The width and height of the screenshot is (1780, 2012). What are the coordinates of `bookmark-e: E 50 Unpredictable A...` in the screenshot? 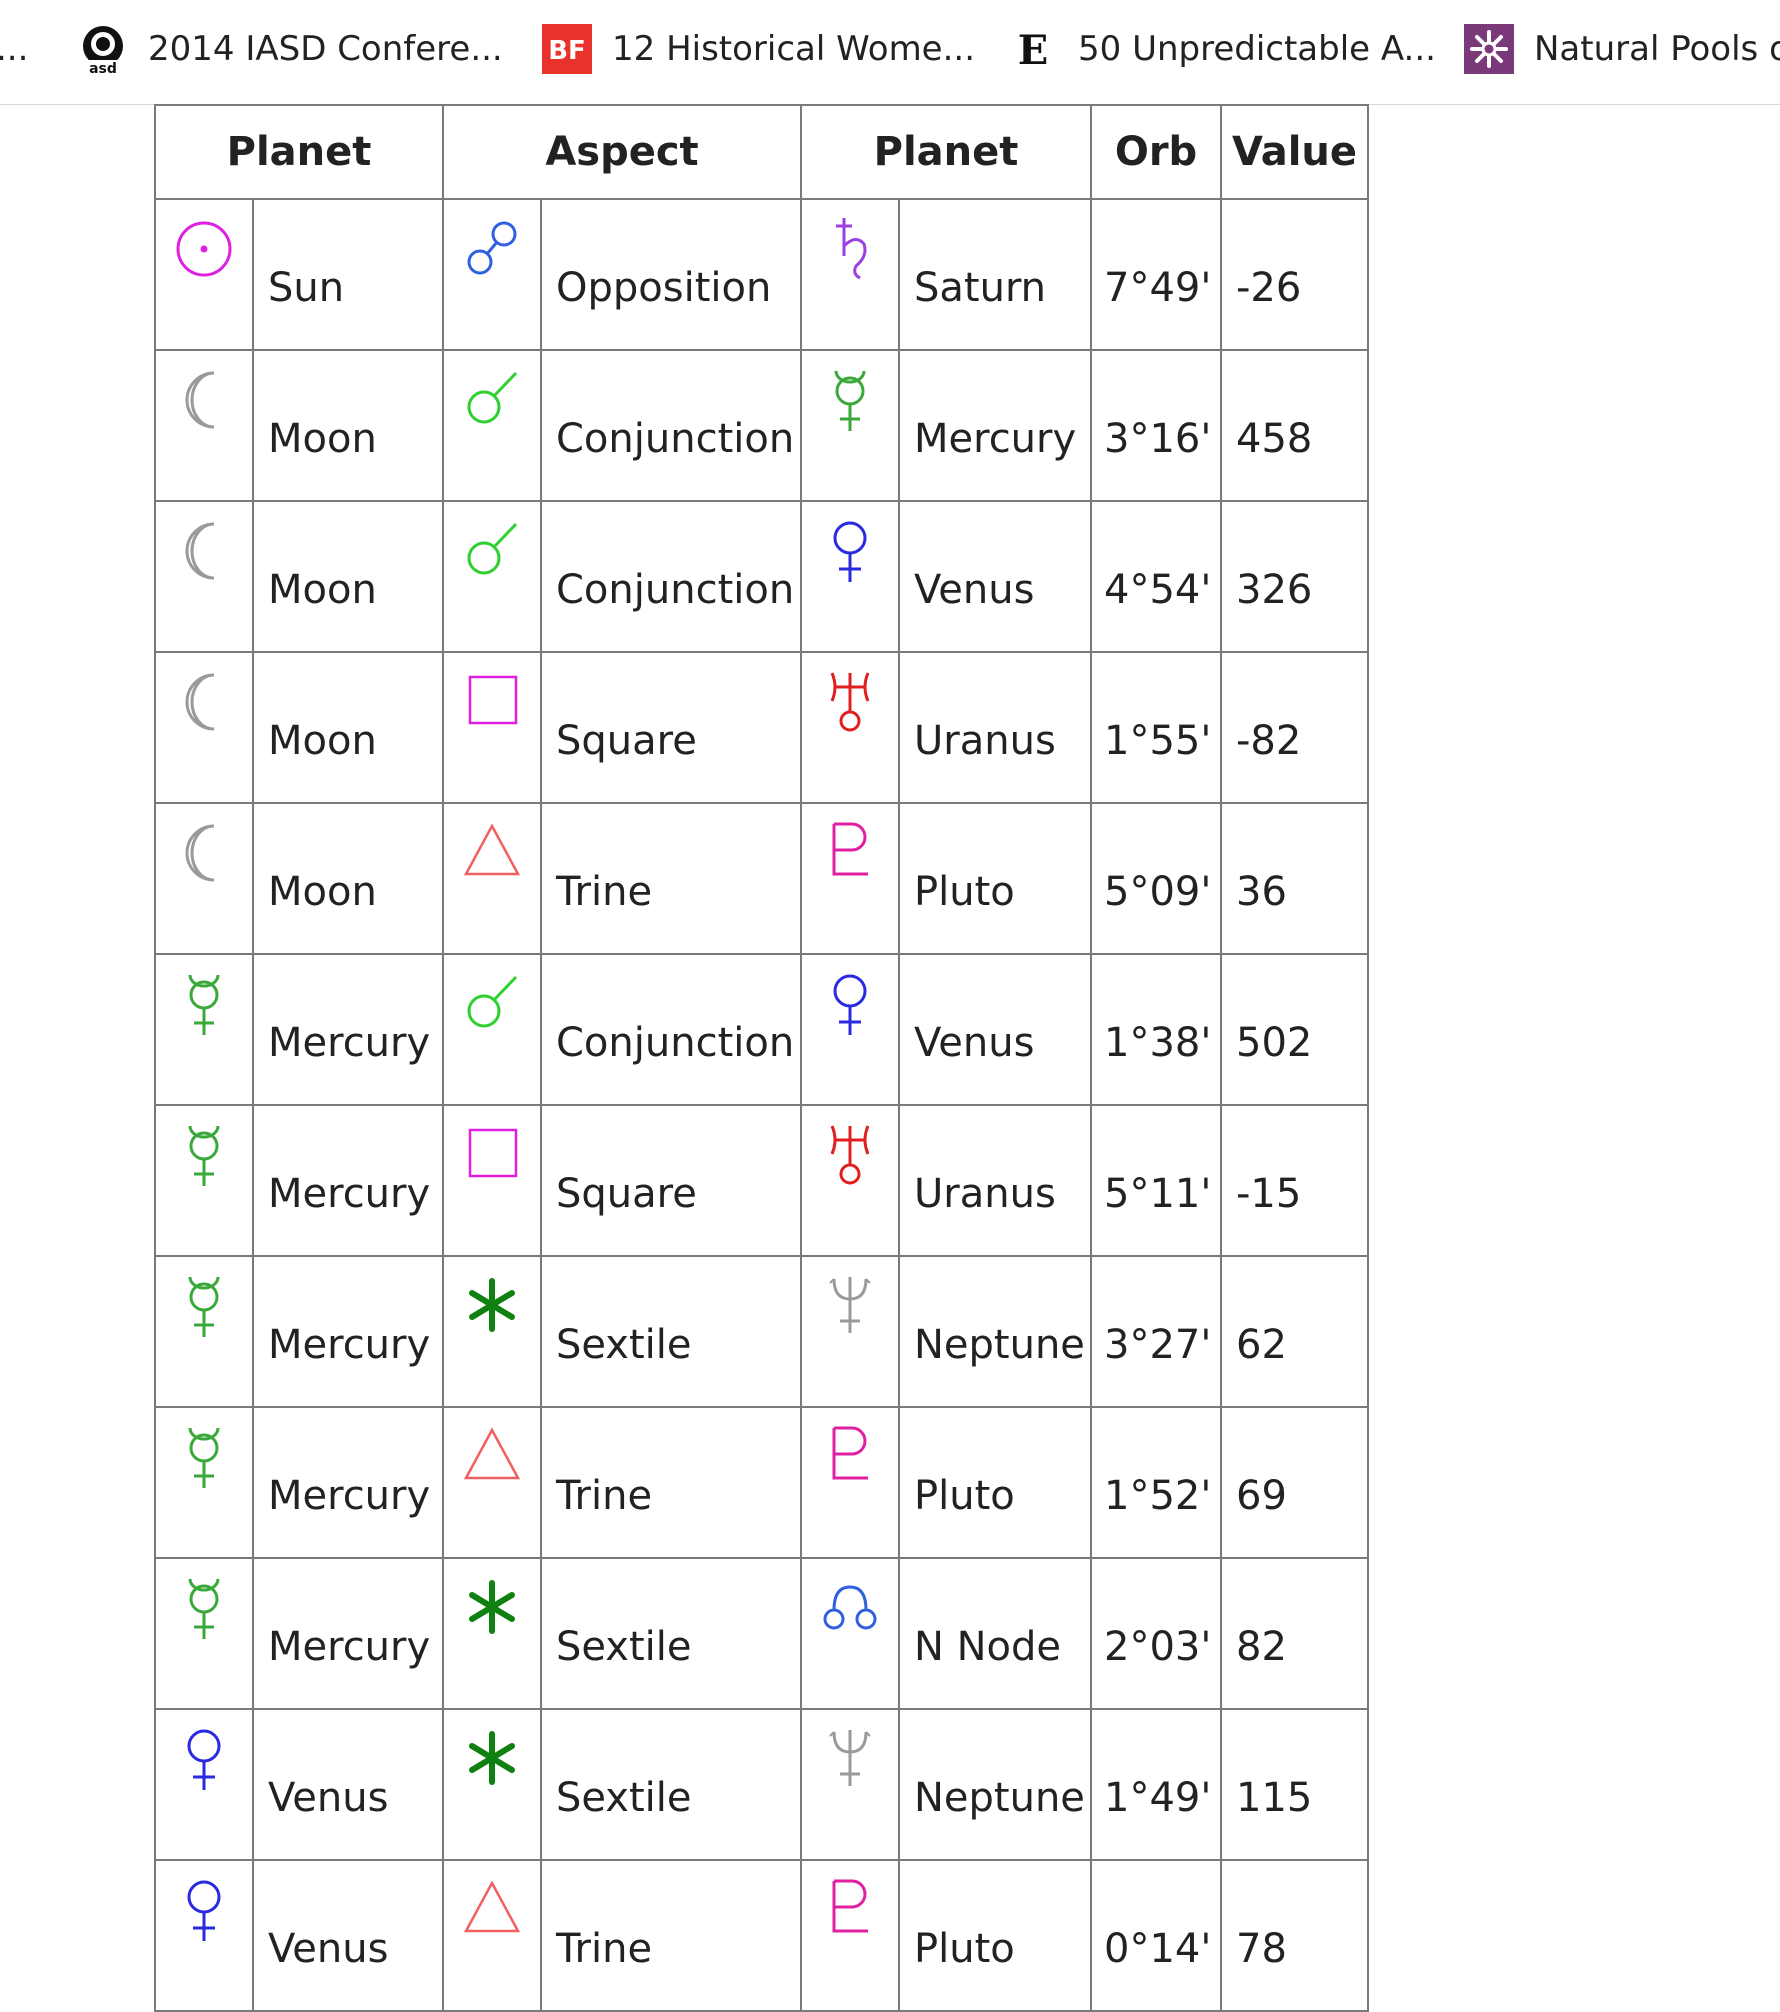 It's located at (1222, 49).